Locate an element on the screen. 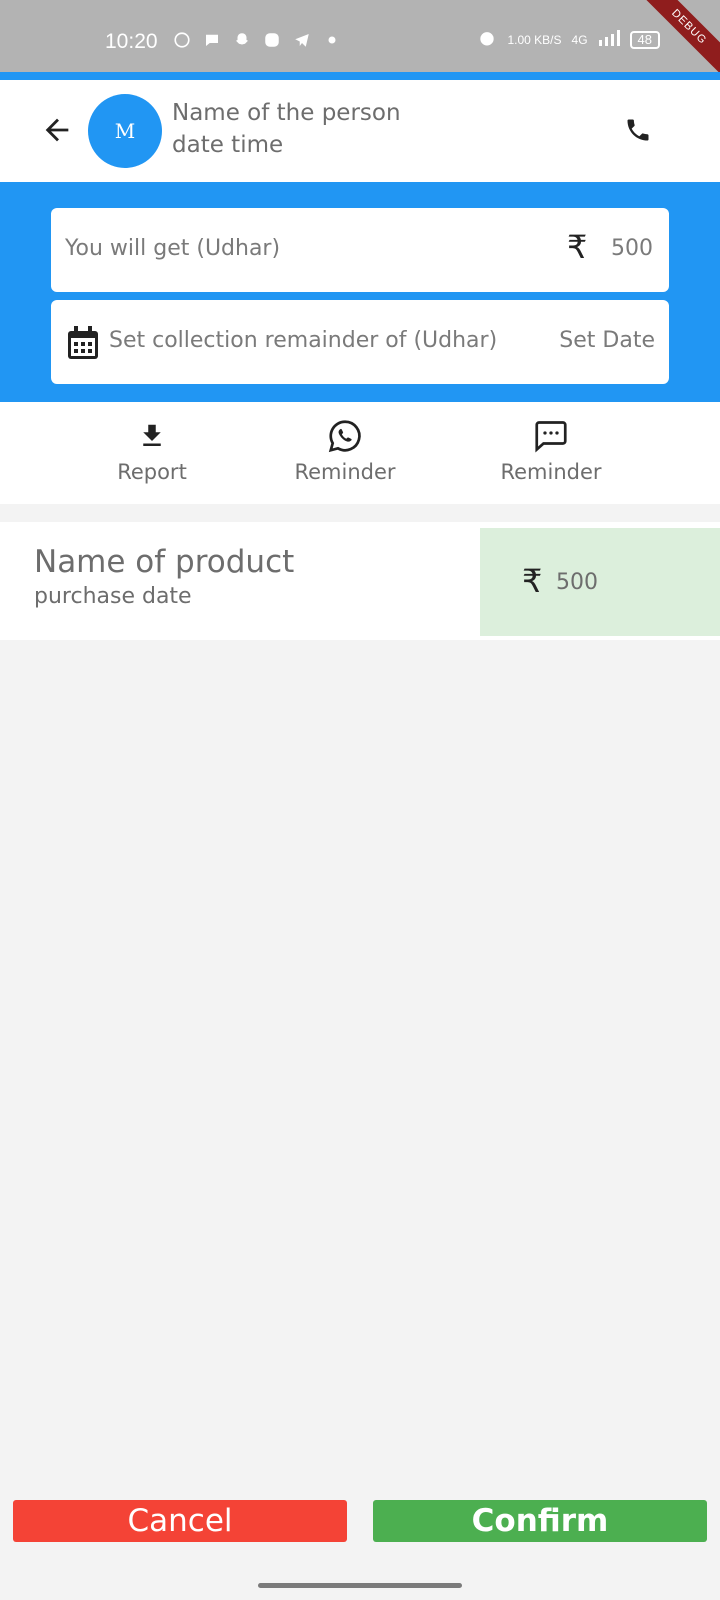 This screenshot has height=1600, width=720. app-bar: M Name of the person date time is located at coordinates (360, 131).